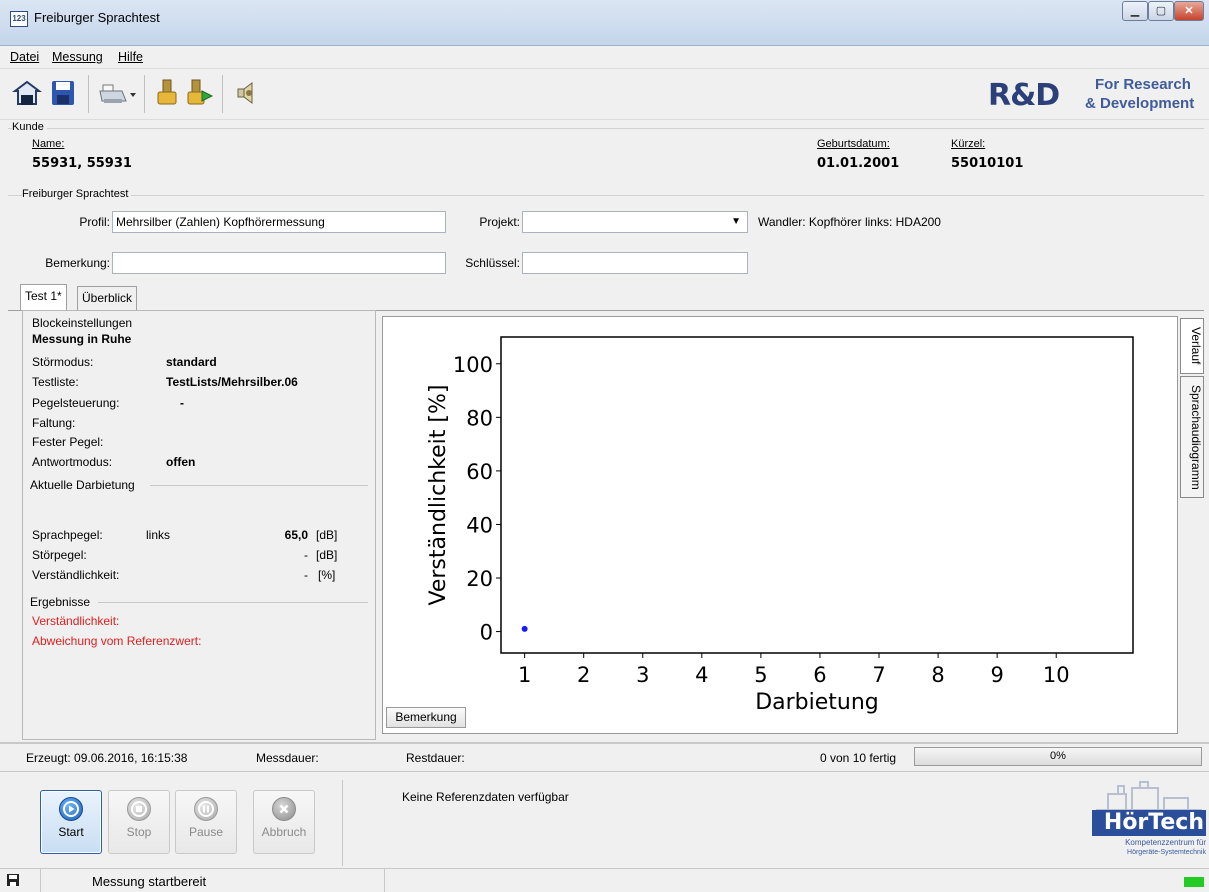  Describe the element at coordinates (191, 362) in the screenshot. I see `stoermodus-value: standard` at that location.